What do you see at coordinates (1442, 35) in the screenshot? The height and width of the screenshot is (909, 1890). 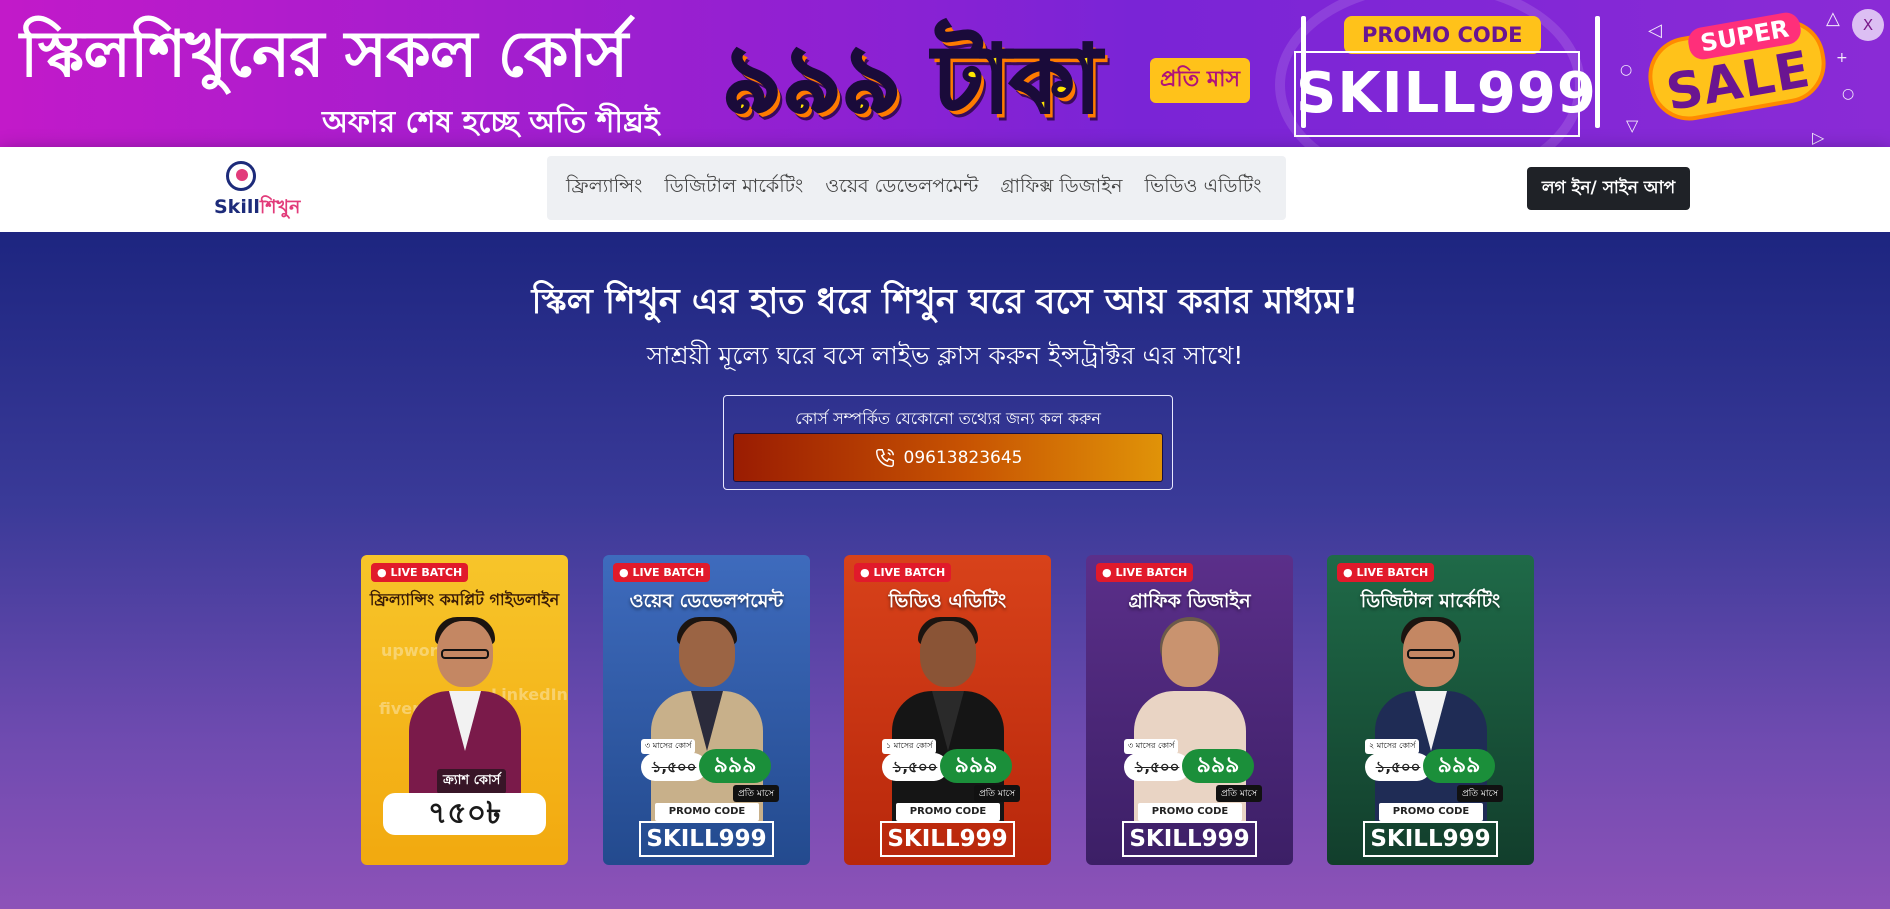 I see `banner-promo-label: PROMO CODE` at bounding box center [1442, 35].